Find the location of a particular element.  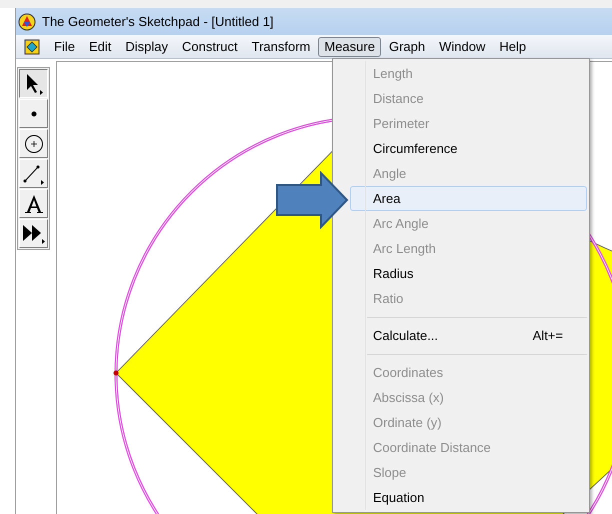

menu-title: Help is located at coordinates (512, 46).